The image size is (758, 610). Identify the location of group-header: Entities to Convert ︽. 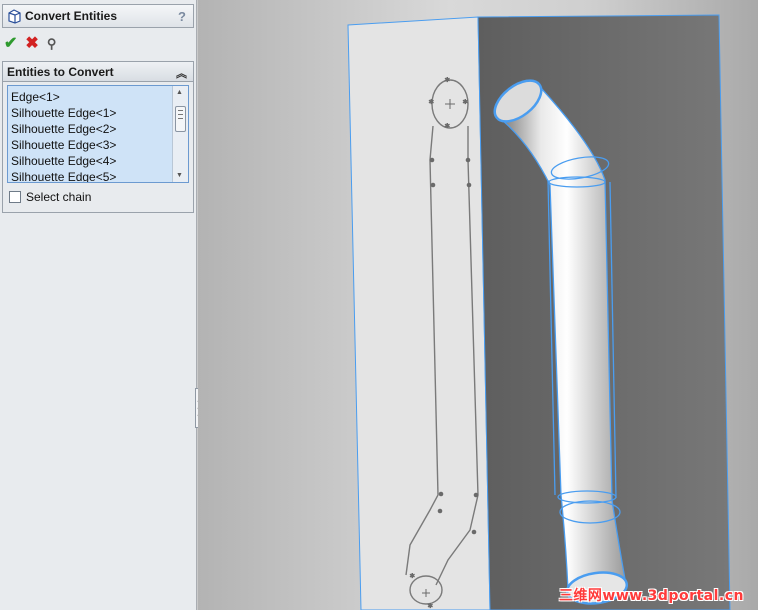
(98, 72).